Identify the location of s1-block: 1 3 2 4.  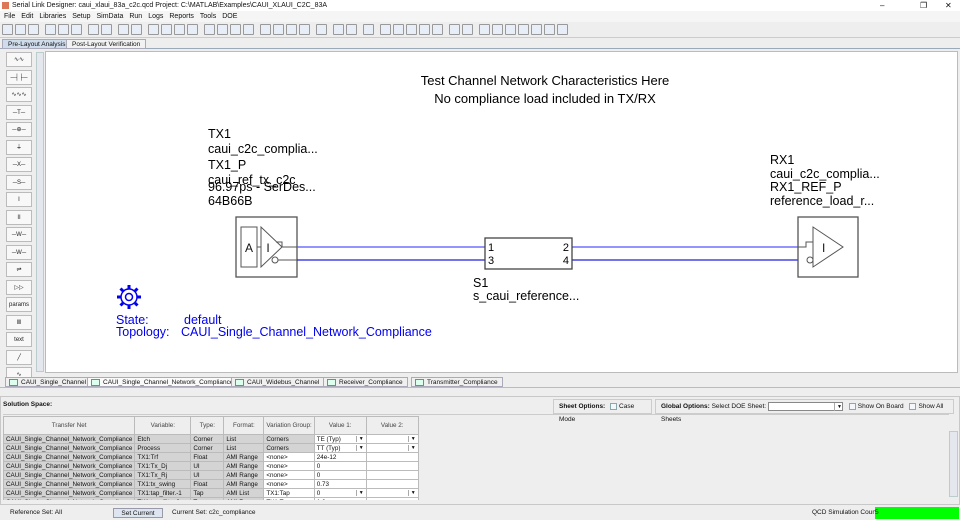
(528, 253).